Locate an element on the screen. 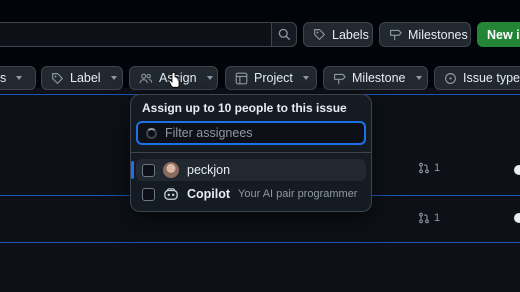 The width and height of the screenshot is (520, 292). mouse-cursor-icon is located at coordinates (174, 80).